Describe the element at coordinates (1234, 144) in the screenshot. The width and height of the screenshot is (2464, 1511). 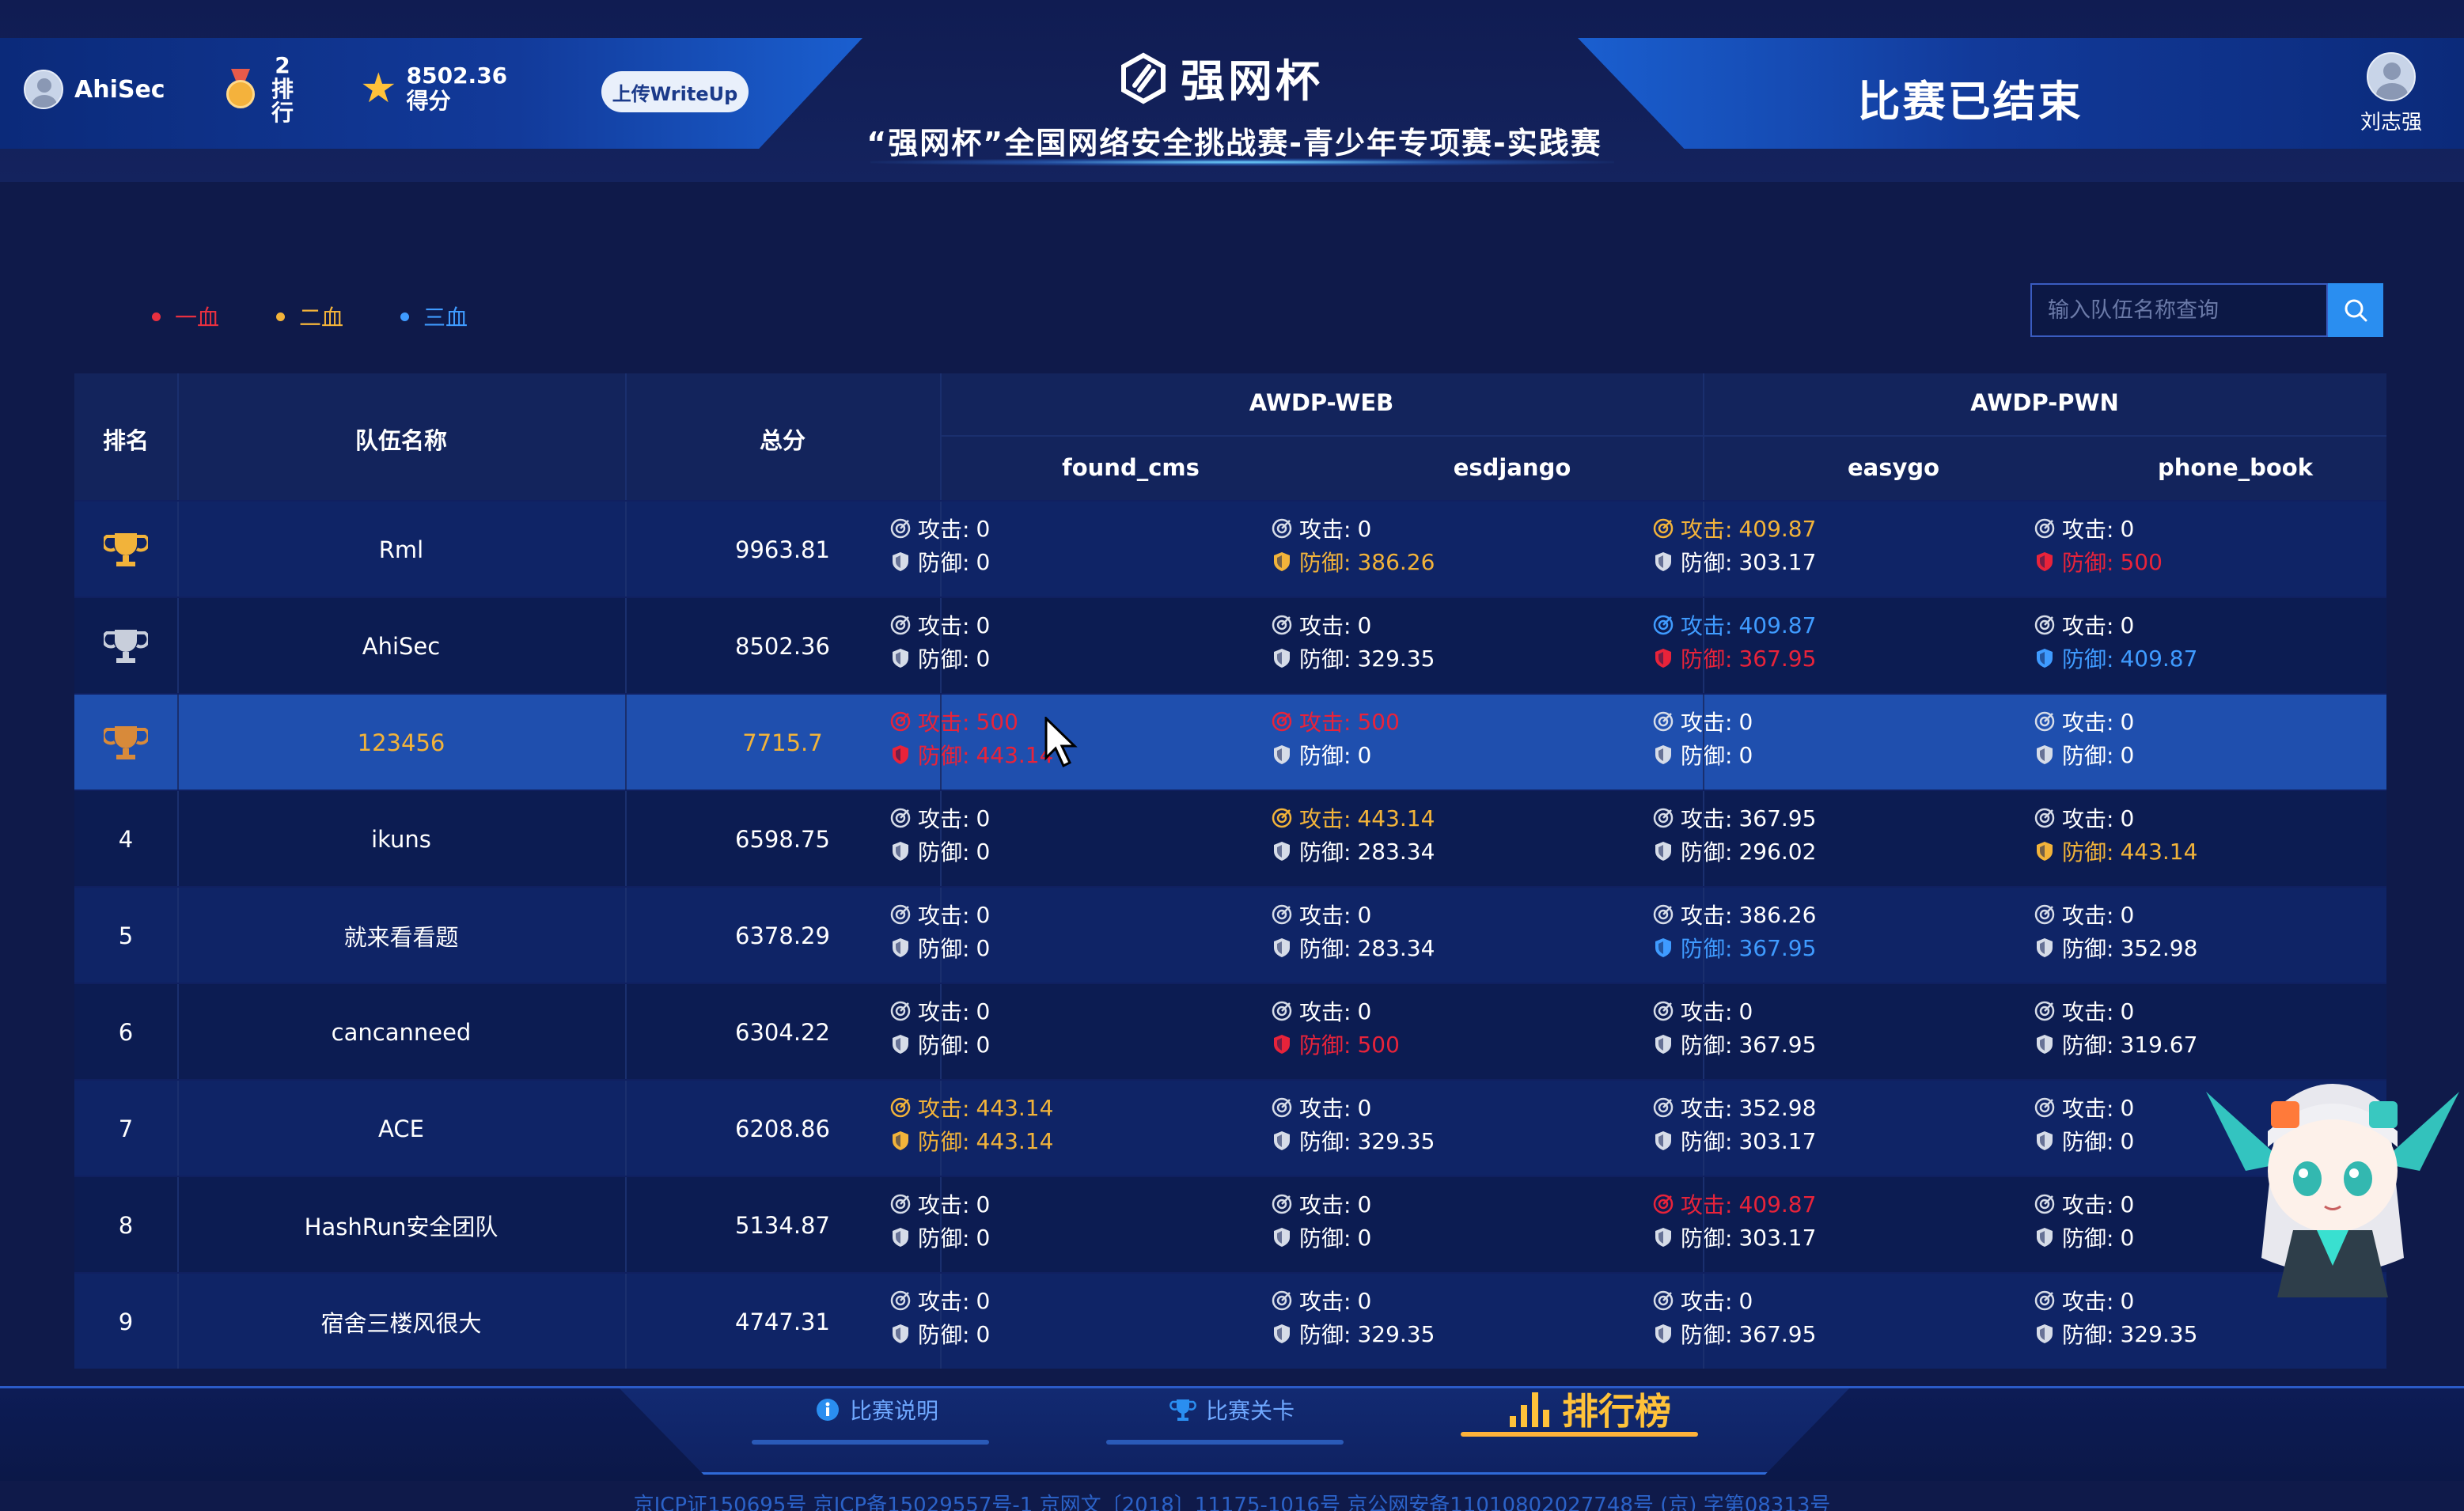
I see `page-title: “强网杯”全国网络安全挑战赛-青少年专项赛-实践赛` at that location.